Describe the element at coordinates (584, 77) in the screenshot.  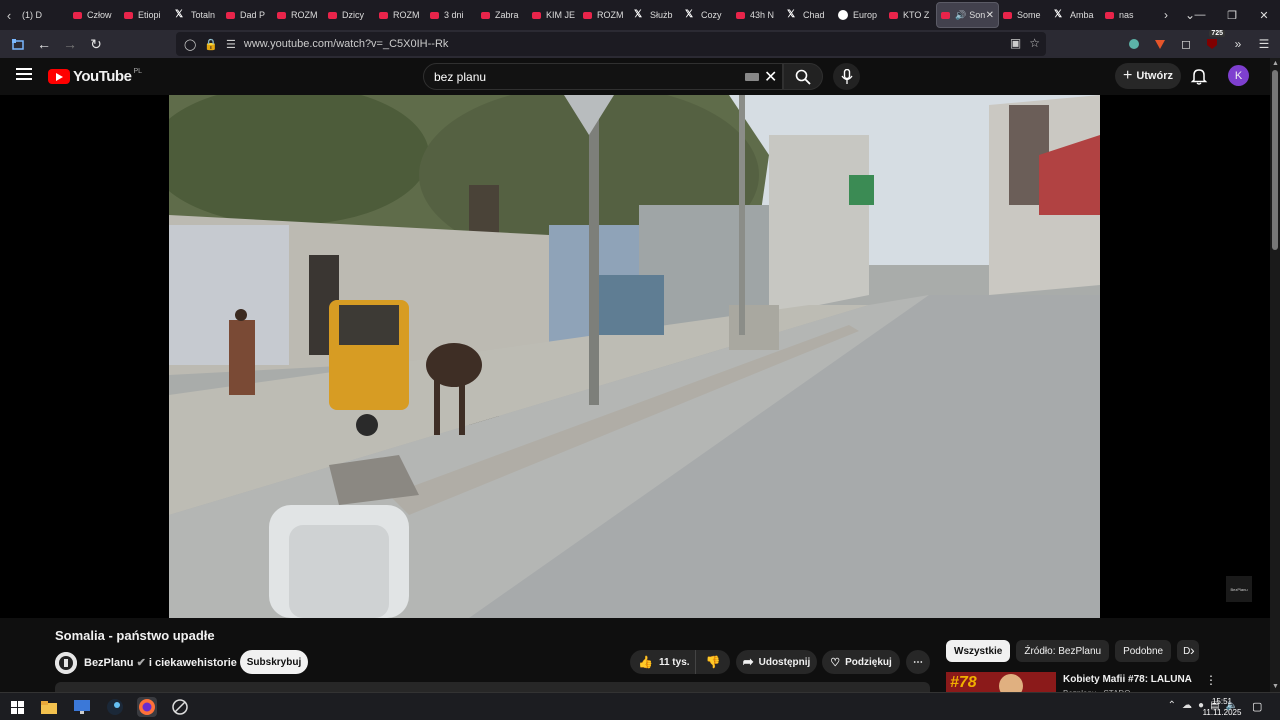
I see `search-input` at that location.